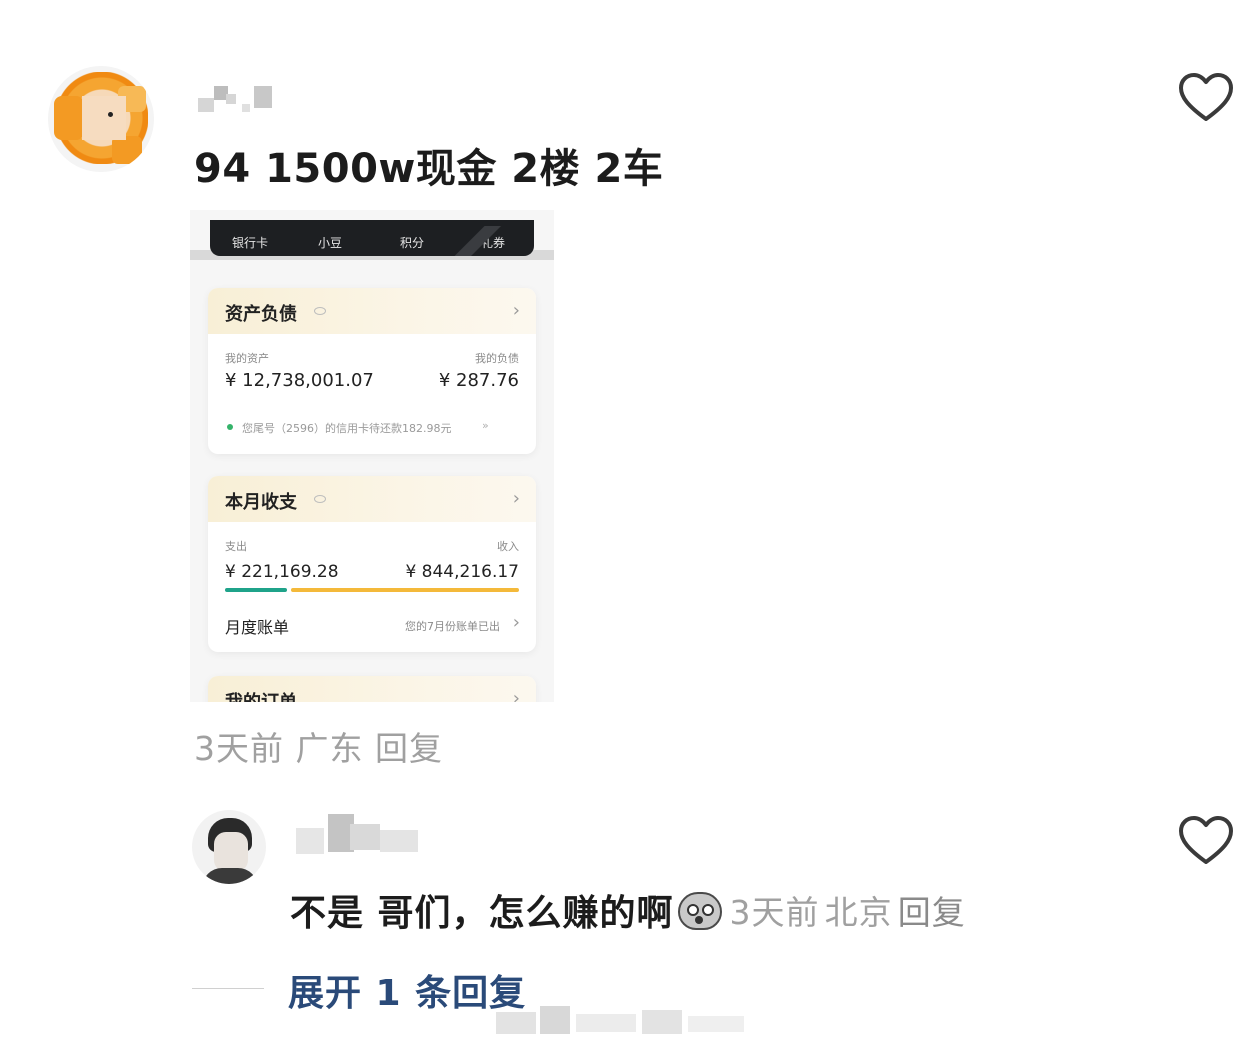 The height and width of the screenshot is (1048, 1237). Describe the element at coordinates (774, 912) in the screenshot. I see `reply-time: 3天前` at that location.